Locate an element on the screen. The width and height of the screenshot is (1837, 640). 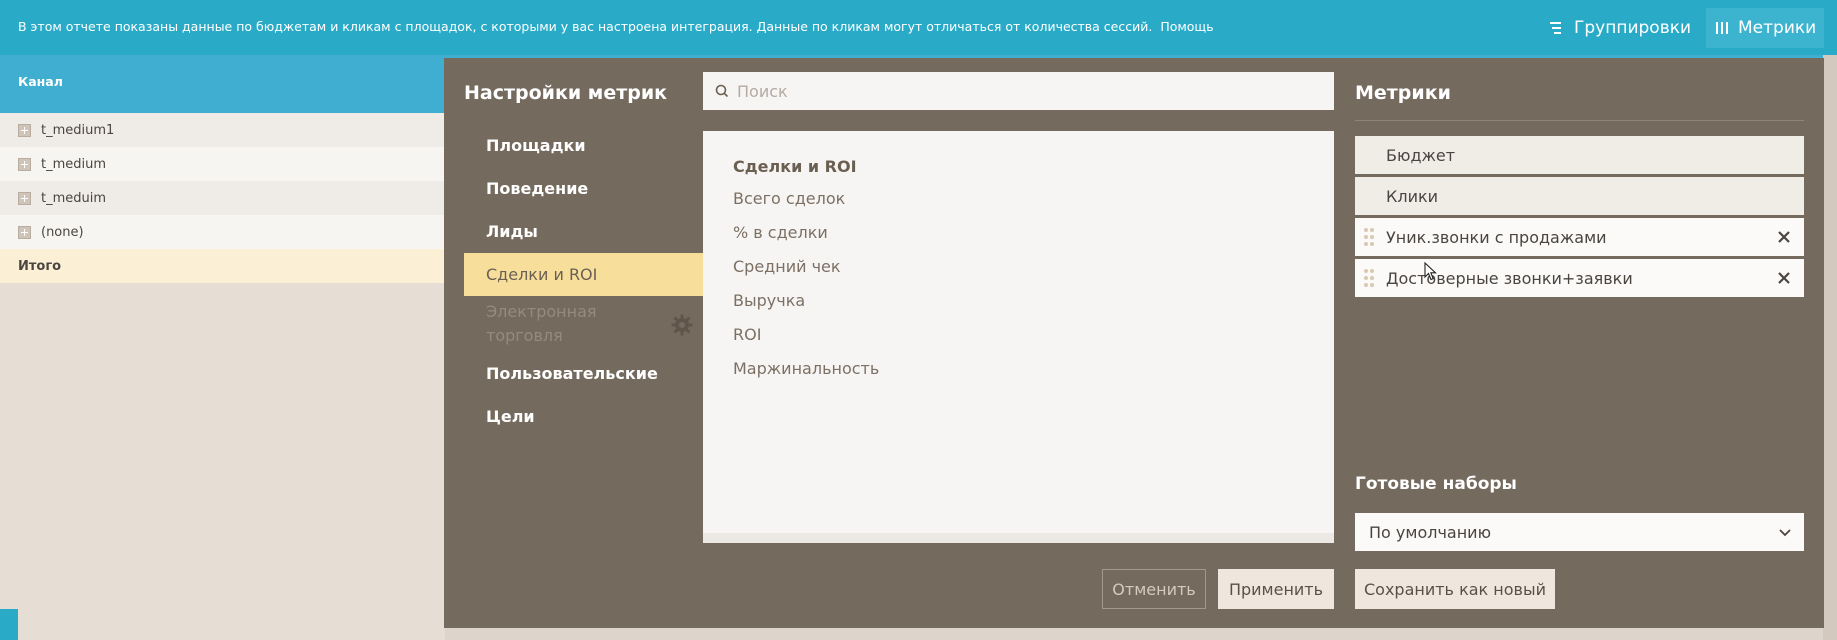
search-box is located at coordinates (1018, 91).